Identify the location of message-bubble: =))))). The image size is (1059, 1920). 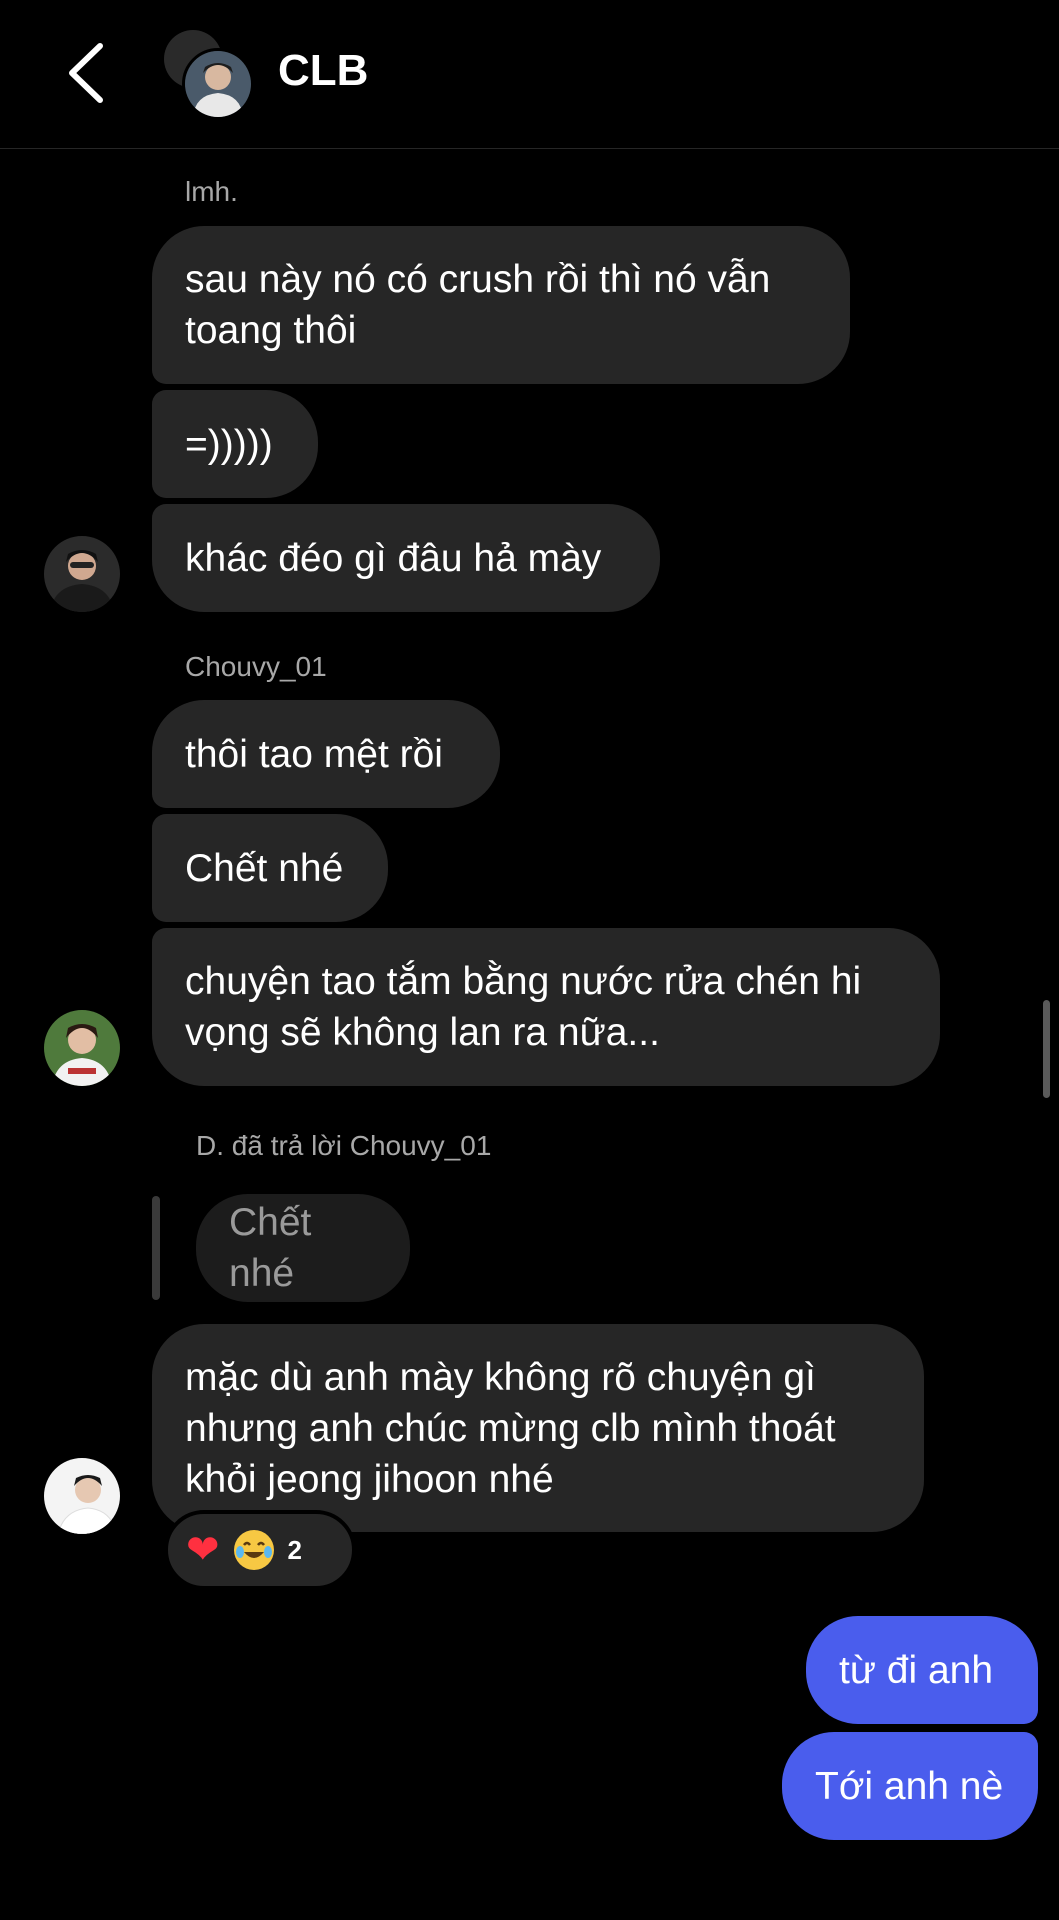
(235, 444).